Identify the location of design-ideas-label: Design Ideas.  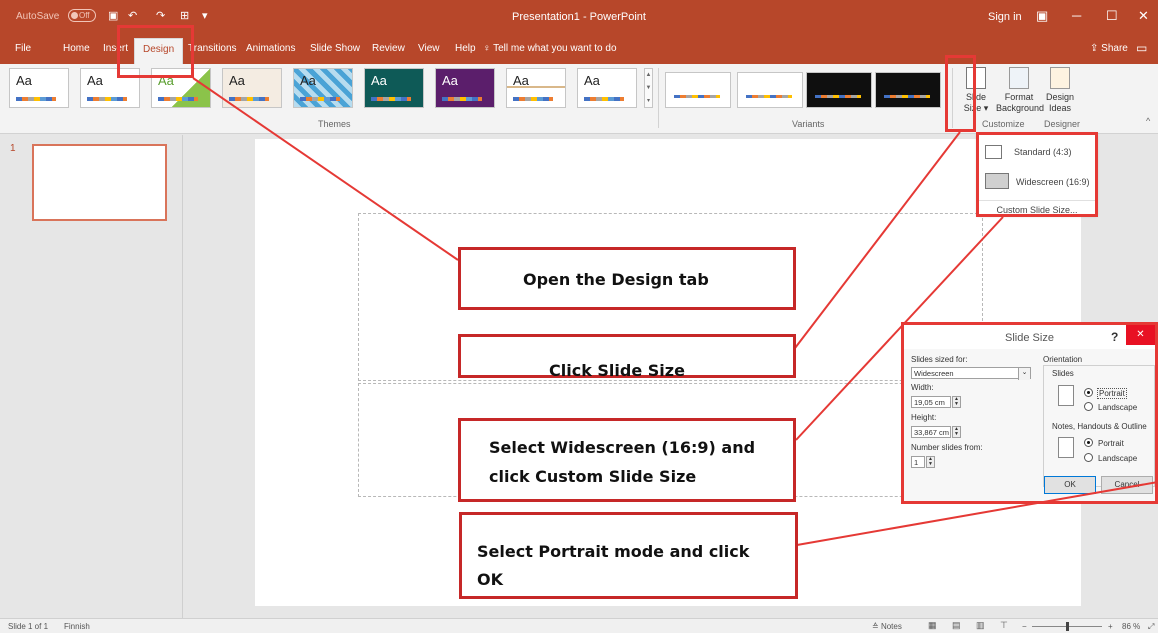
(1059, 102).